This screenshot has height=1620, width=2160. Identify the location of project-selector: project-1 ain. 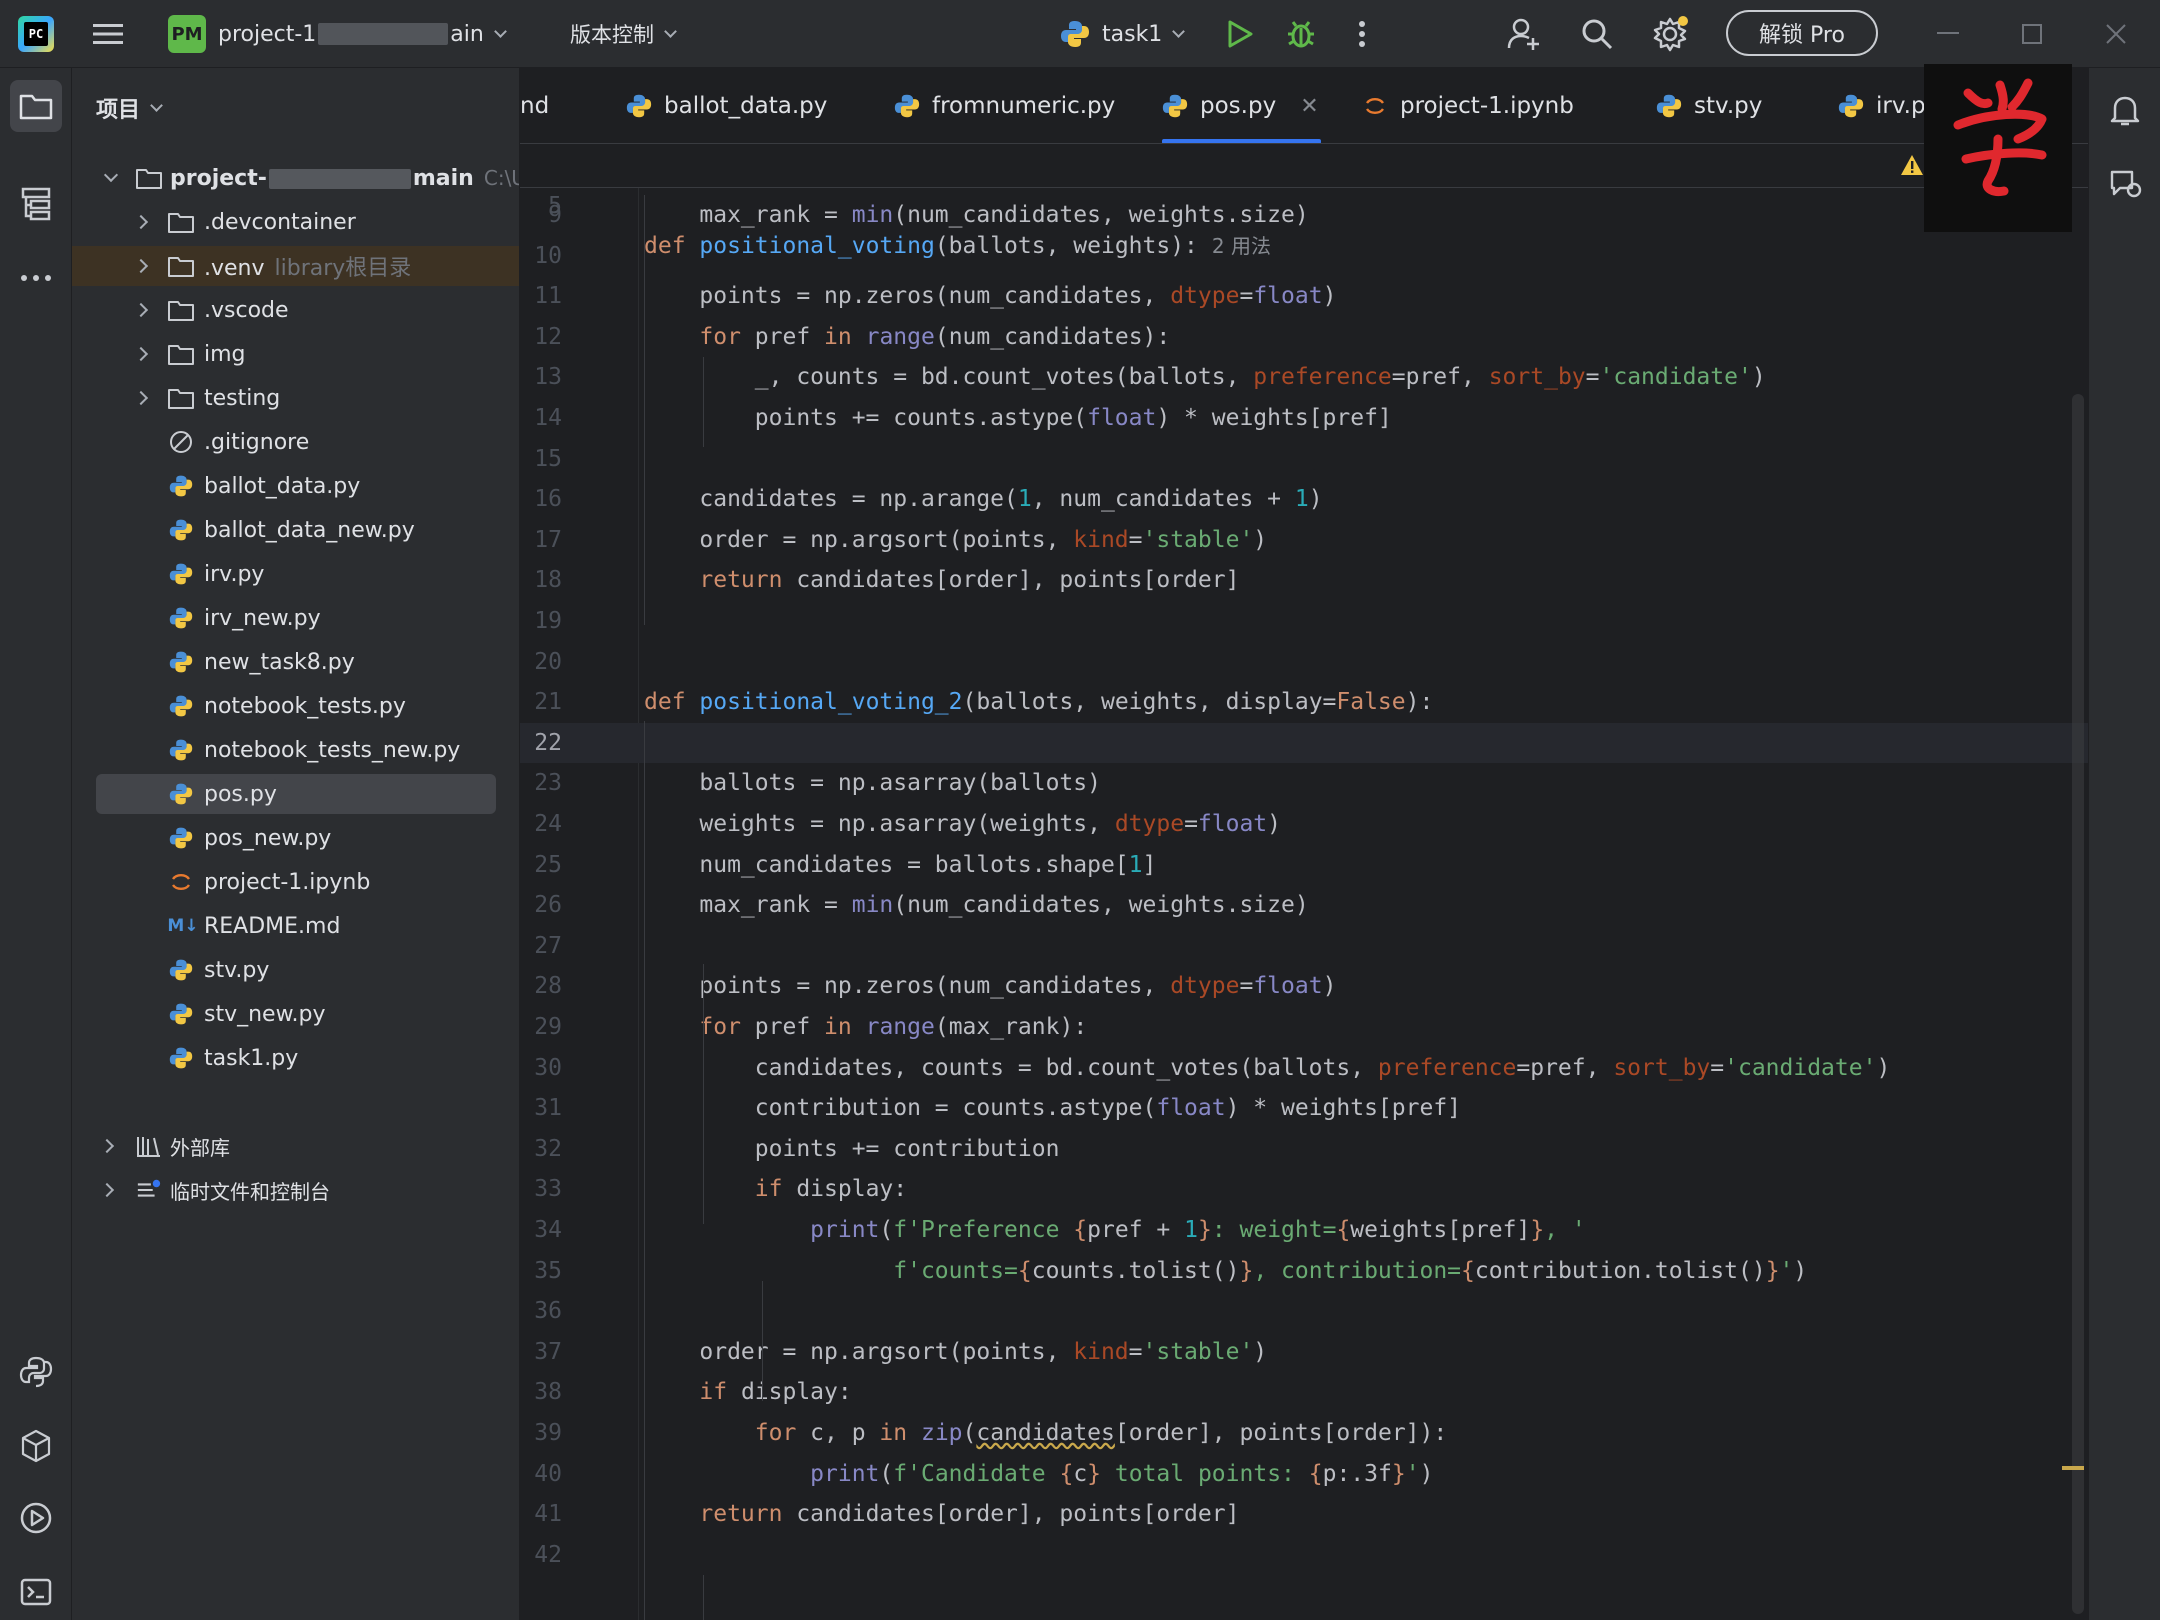
(362, 34).